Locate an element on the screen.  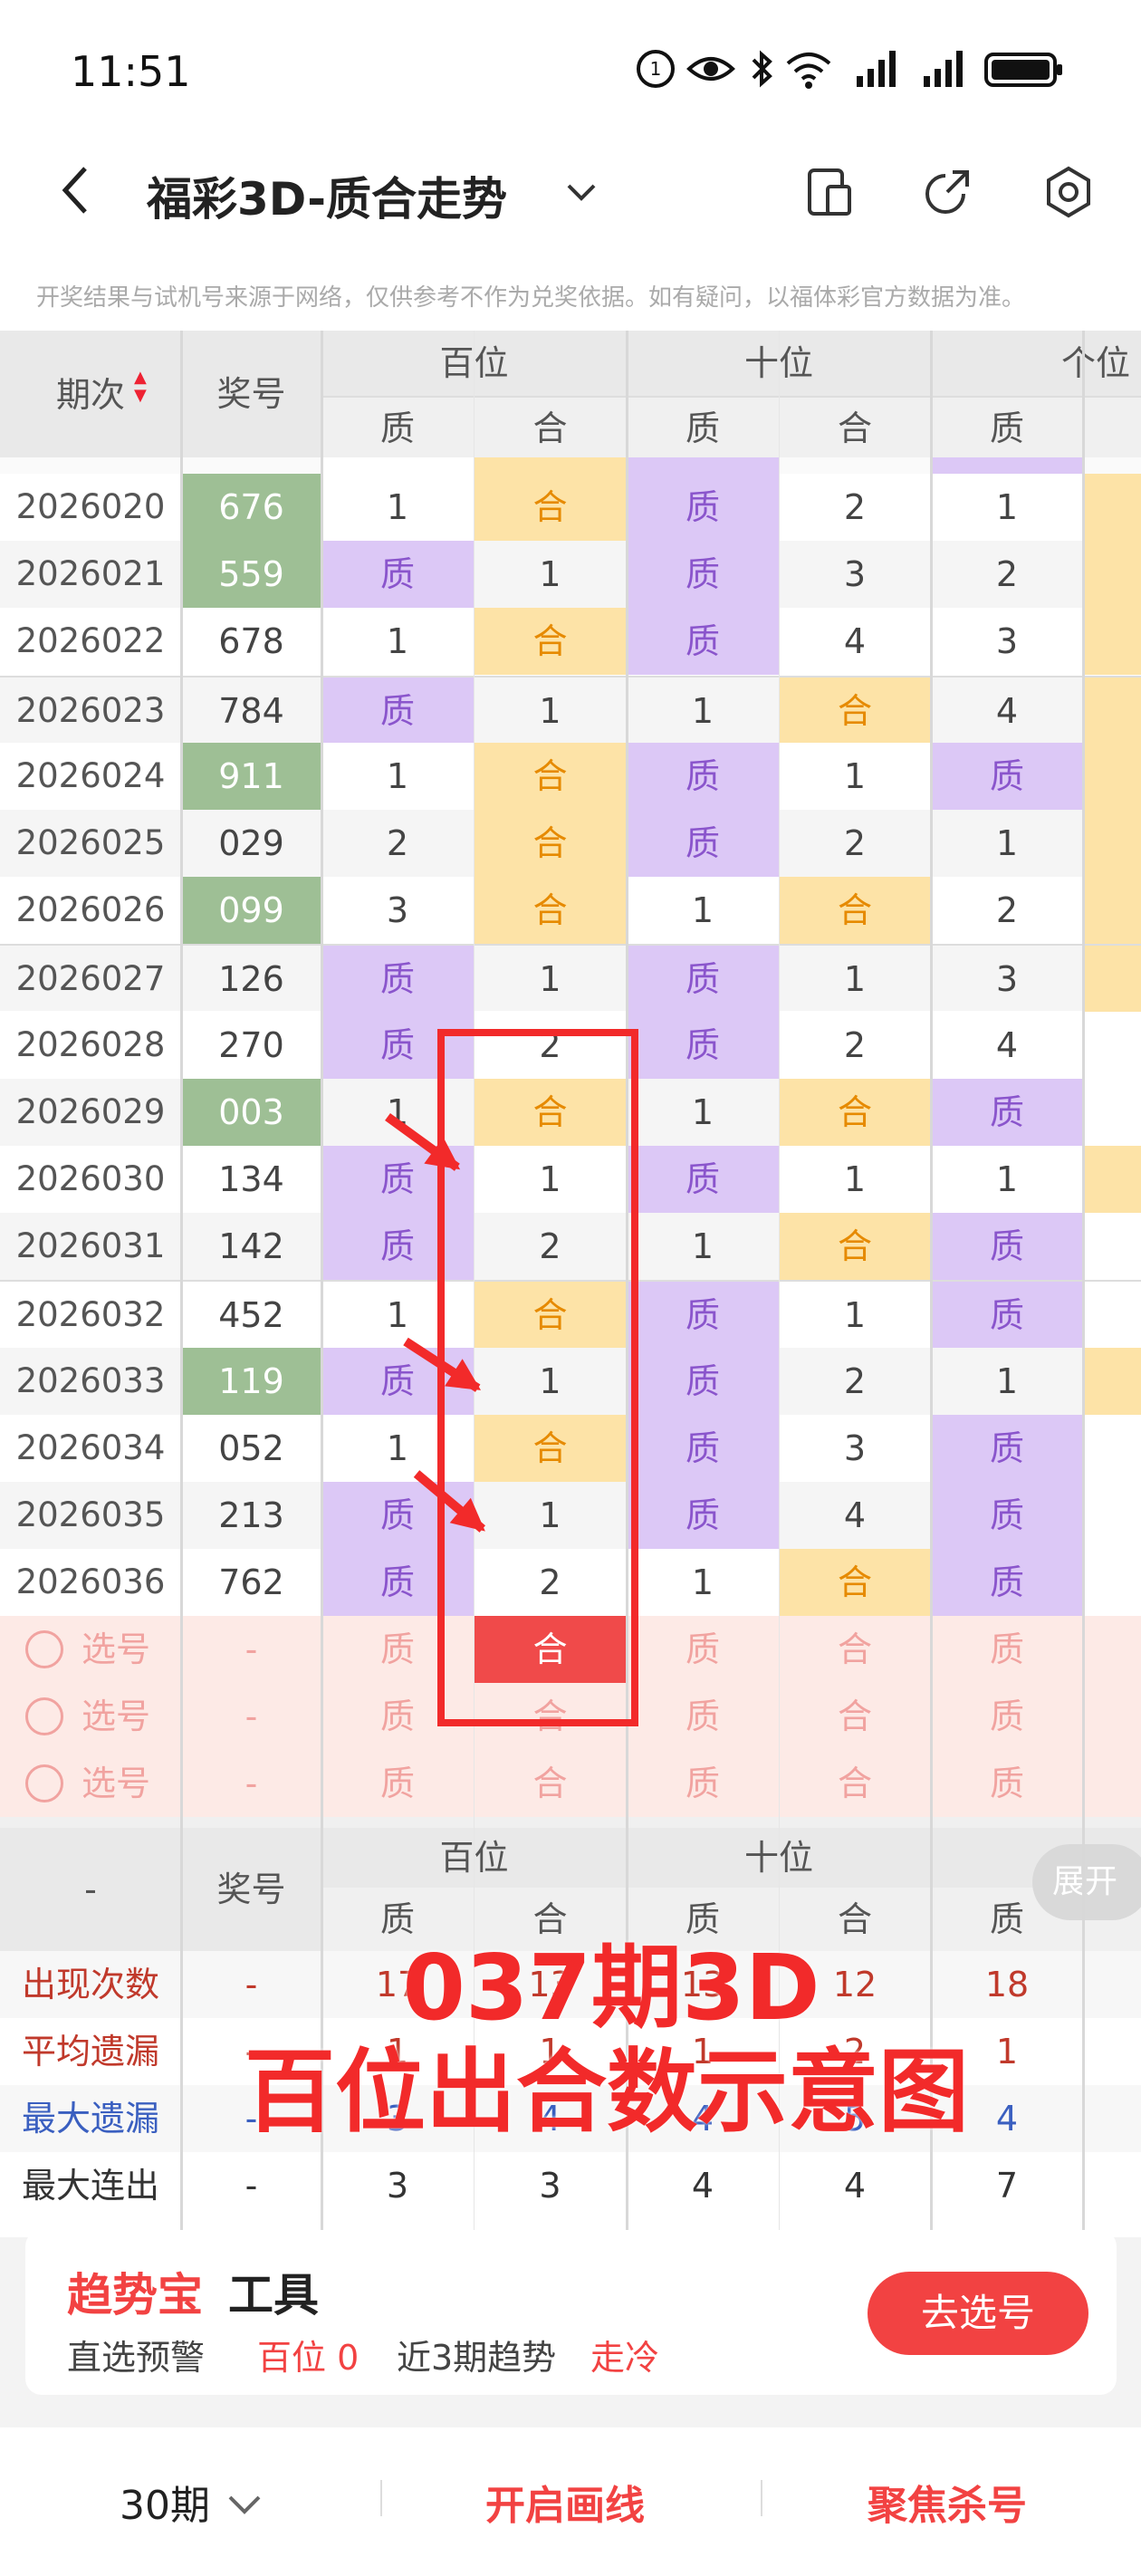
go-select-button: 去选号 is located at coordinates (978, 2313).